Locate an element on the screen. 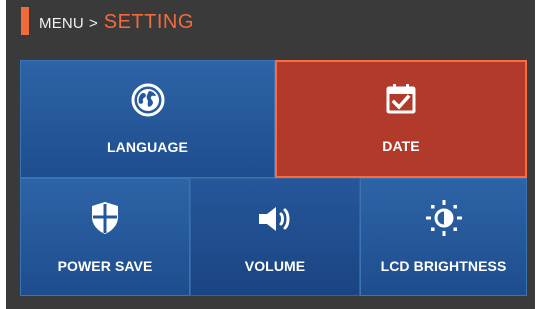 This screenshot has width=537, height=309. lcd-brightness-tile: LCD BRIGHTNESS is located at coordinates (443, 237).